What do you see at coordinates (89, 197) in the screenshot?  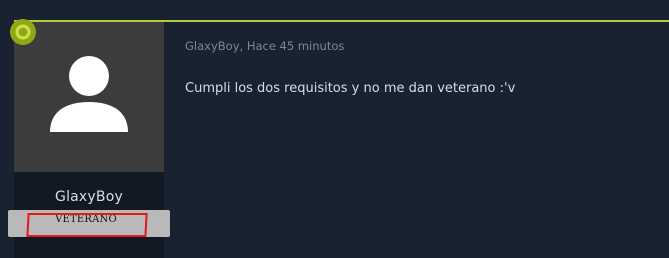 I see `username-link: GlaxyBoy` at bounding box center [89, 197].